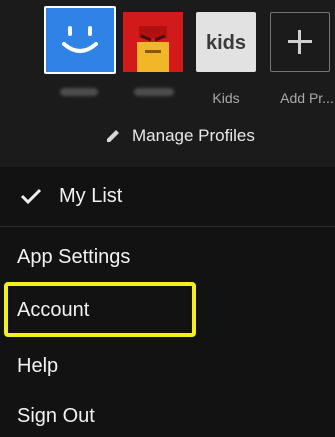  Describe the element at coordinates (154, 92) in the screenshot. I see `profile-2-name-blurred` at that location.